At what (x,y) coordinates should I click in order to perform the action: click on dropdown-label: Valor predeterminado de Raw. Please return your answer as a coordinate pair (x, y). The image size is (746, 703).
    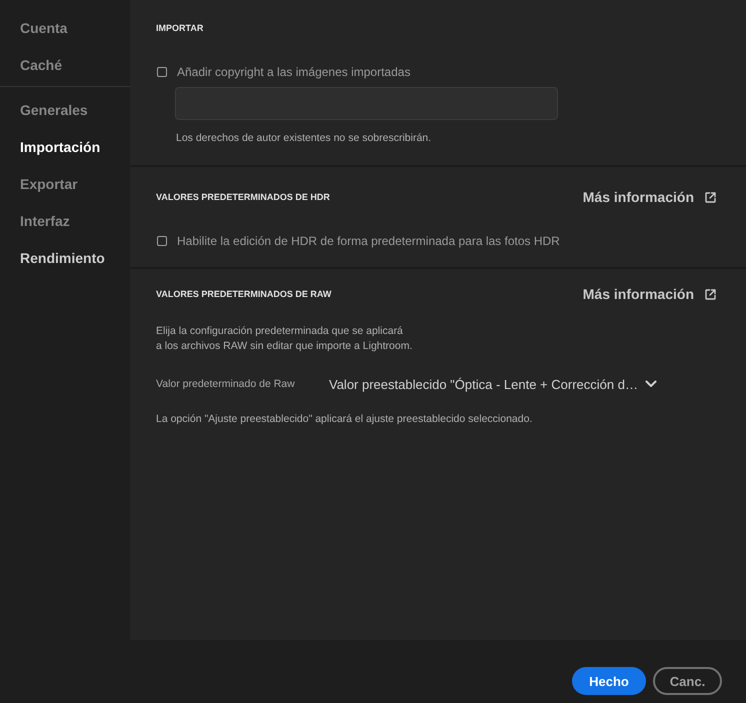
    Looking at the image, I should click on (226, 384).